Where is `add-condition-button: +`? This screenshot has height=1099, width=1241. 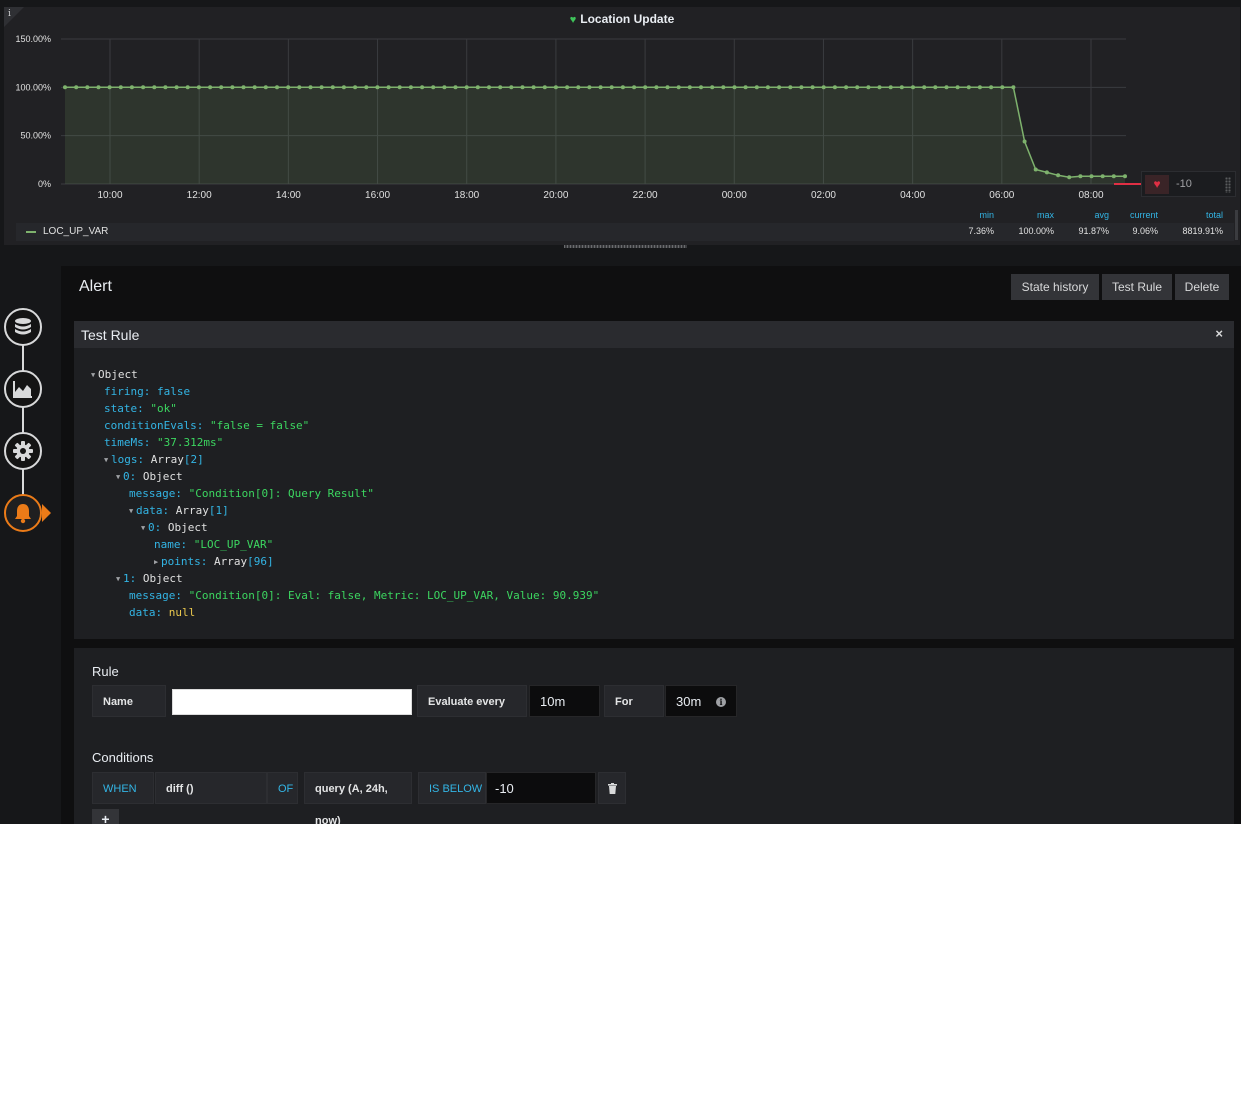 add-condition-button: + is located at coordinates (105, 816).